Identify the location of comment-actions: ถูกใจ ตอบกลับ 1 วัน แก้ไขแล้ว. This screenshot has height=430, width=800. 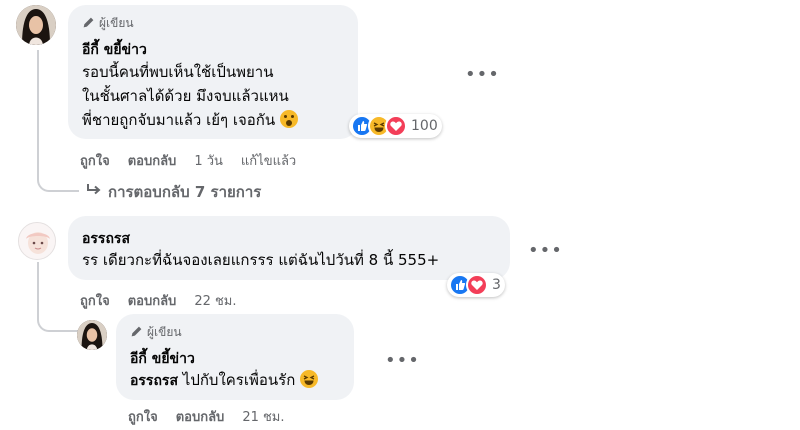
(197, 160).